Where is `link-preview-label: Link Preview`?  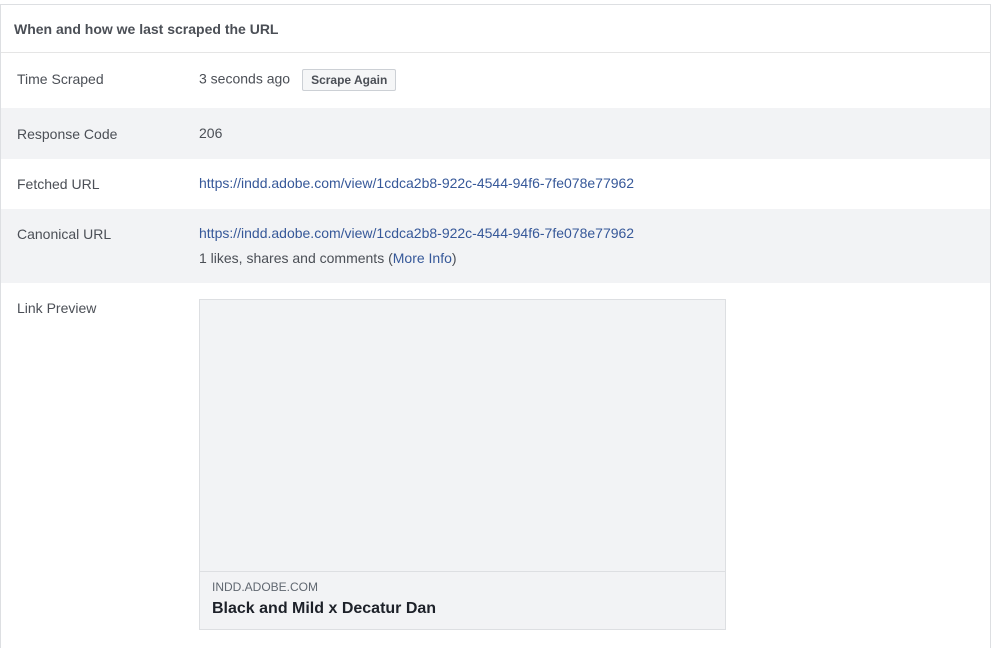
link-preview-label: Link Preview is located at coordinates (57, 308).